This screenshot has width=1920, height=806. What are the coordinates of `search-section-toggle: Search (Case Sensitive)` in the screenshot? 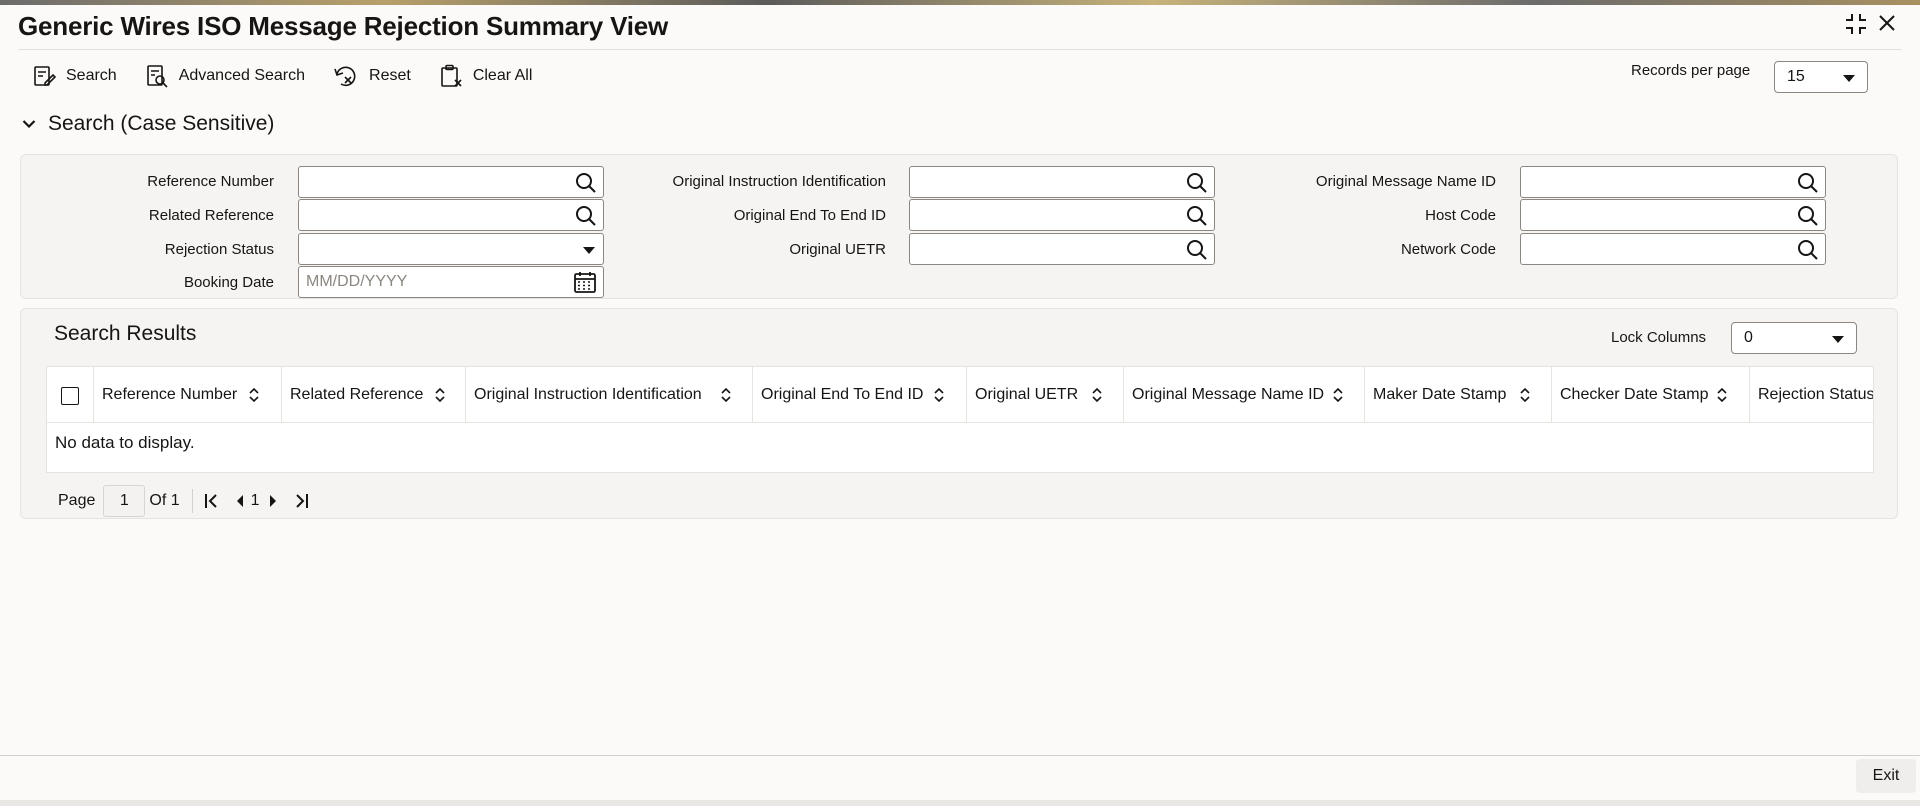 It's located at (148, 124).